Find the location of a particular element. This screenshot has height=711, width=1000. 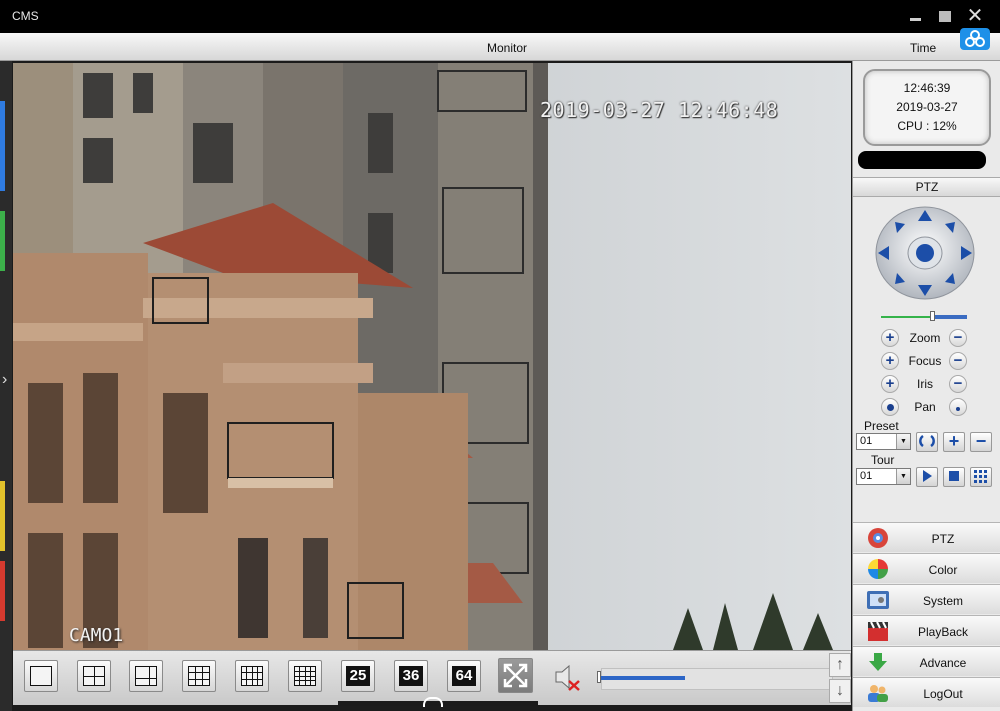

preset-select: 01 ▼ is located at coordinates (883, 441).